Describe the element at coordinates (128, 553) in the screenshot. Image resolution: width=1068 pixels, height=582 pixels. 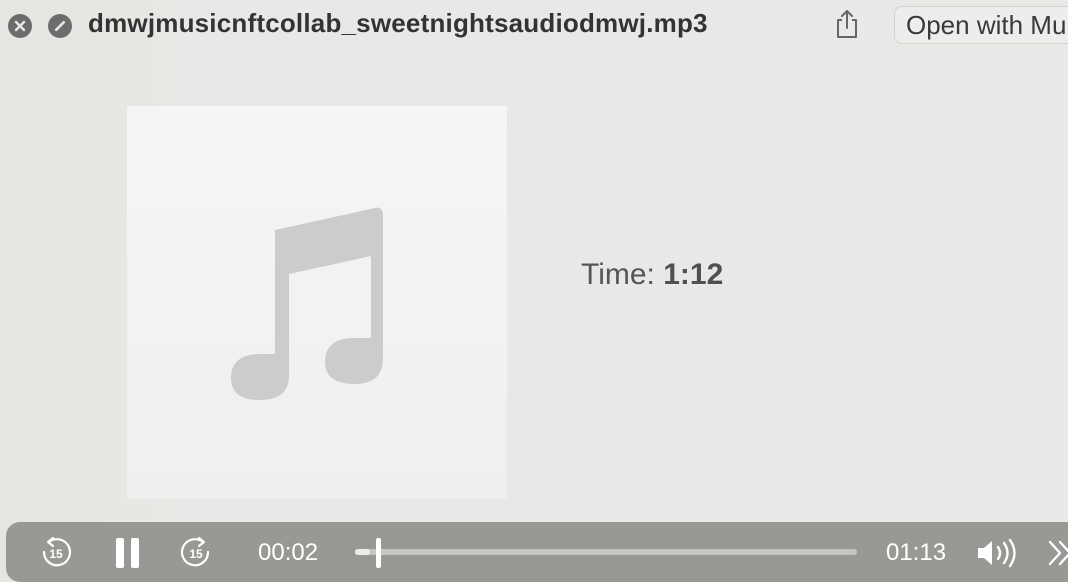
I see `pause-button` at that location.